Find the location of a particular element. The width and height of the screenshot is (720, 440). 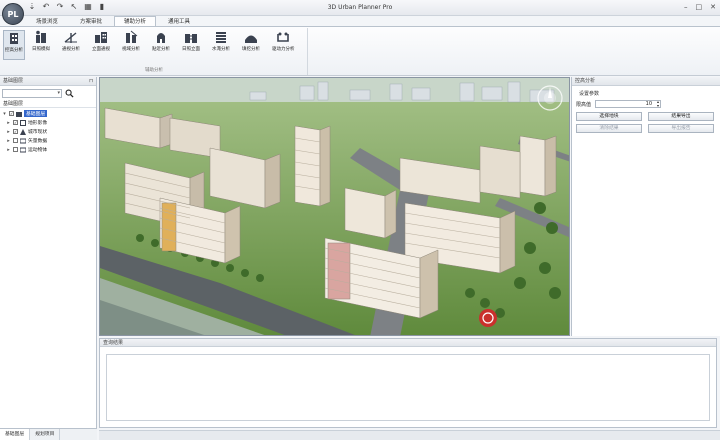

layer-search-row: ▾ is located at coordinates (48, 93).